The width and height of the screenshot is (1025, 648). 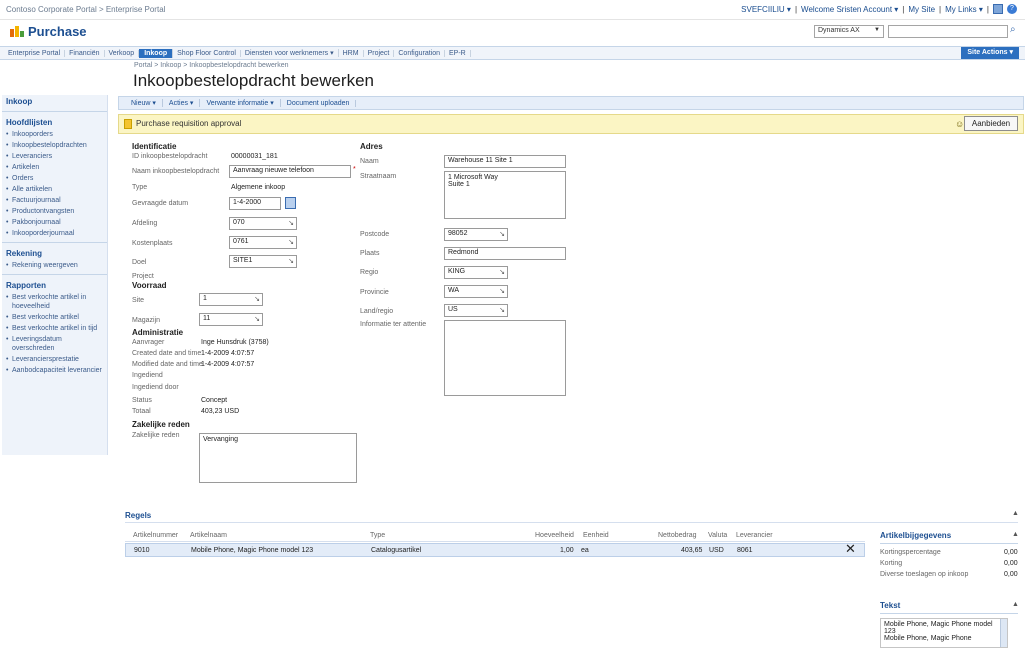 I want to click on search-icon: ⌕, so click(x=1013, y=29).